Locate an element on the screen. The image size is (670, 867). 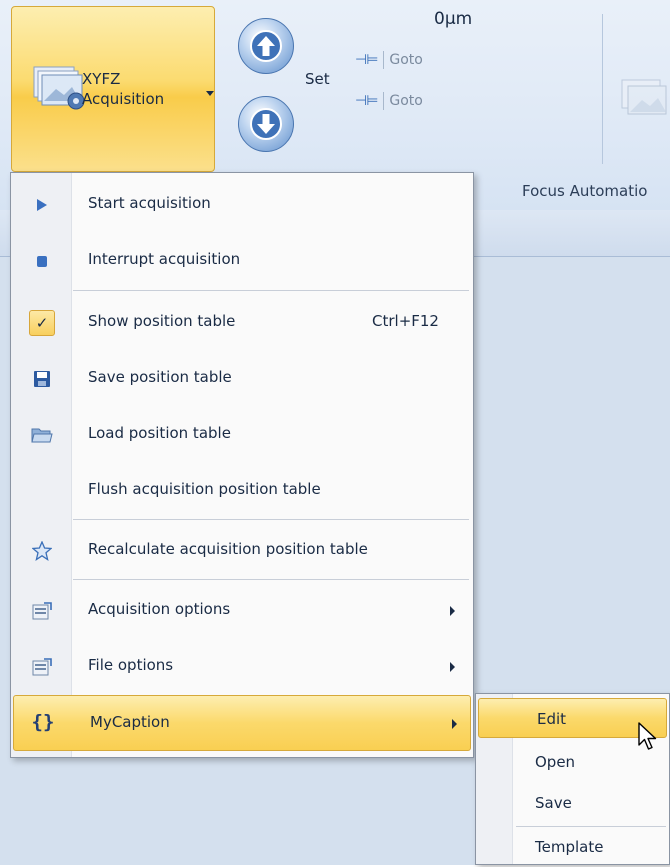
script-icon: {} is located at coordinates (43, 722).